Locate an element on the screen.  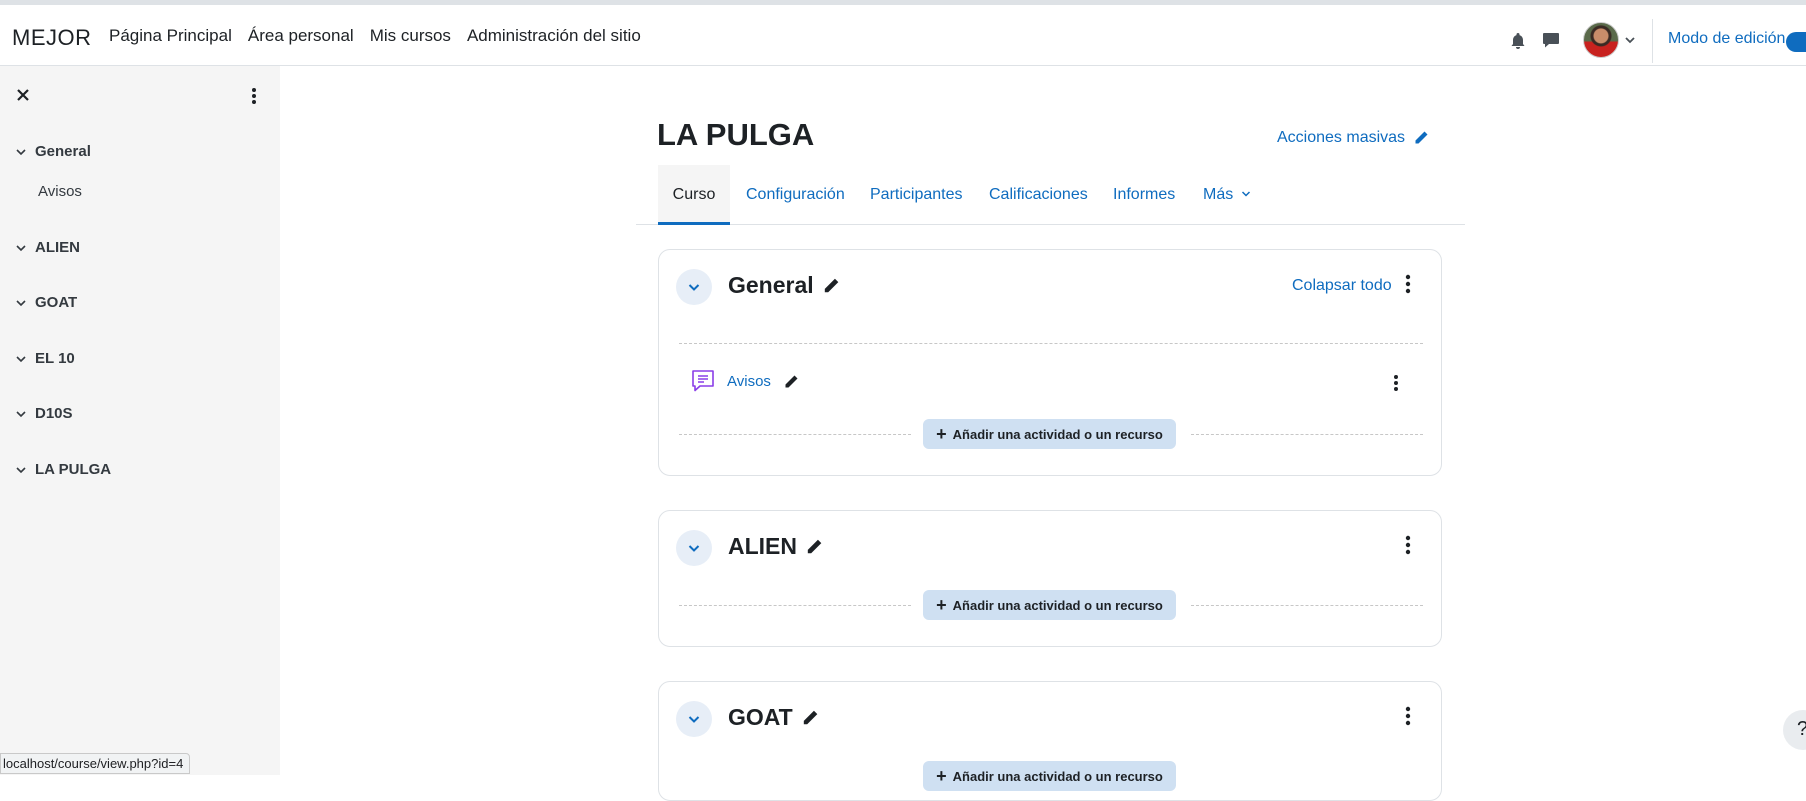
sidebar-section-label: GOAT is located at coordinates (56, 302).